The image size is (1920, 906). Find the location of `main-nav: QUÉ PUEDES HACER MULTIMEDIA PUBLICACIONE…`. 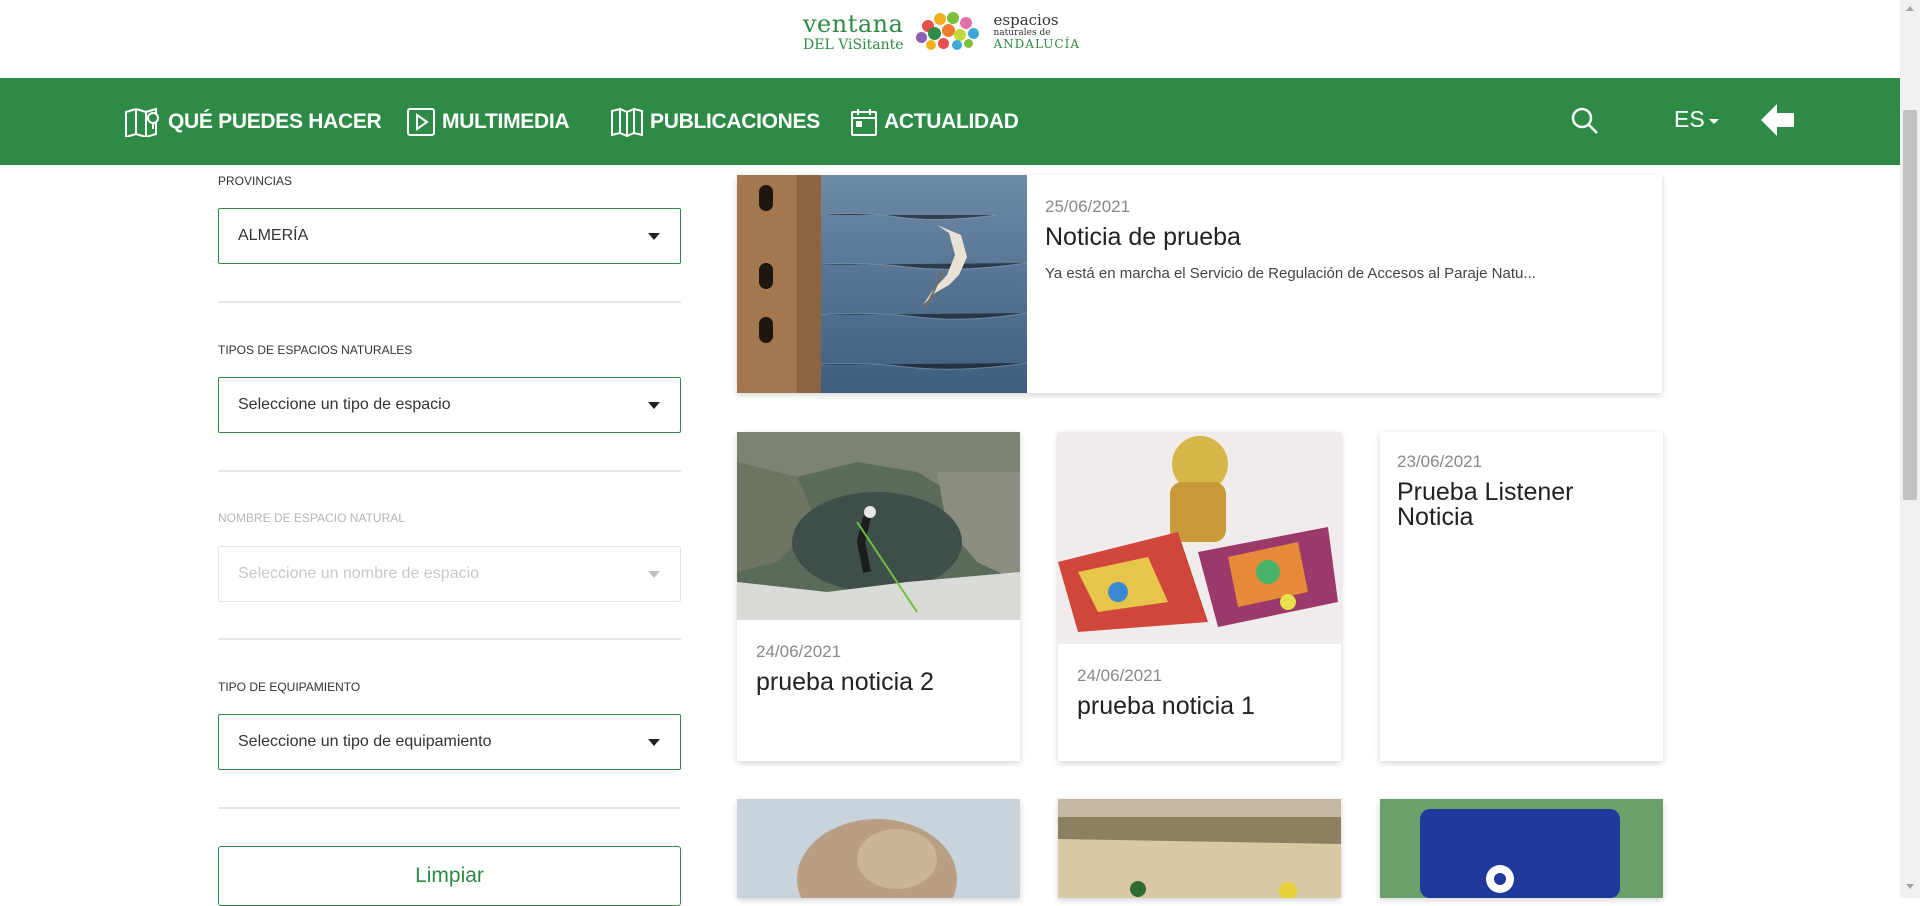

main-nav: QUÉ PUEDES HACER MULTIMEDIA PUBLICACIONE… is located at coordinates (950, 121).